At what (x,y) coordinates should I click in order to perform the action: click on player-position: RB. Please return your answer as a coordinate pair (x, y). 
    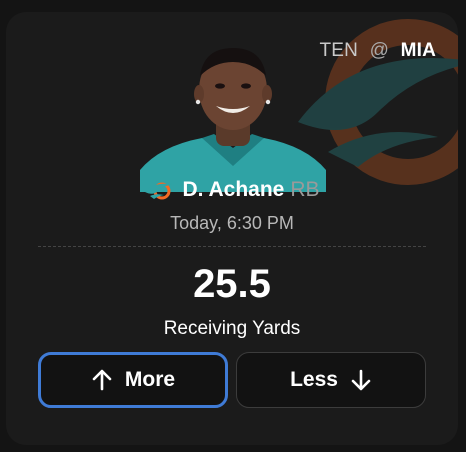
    Looking at the image, I should click on (305, 189).